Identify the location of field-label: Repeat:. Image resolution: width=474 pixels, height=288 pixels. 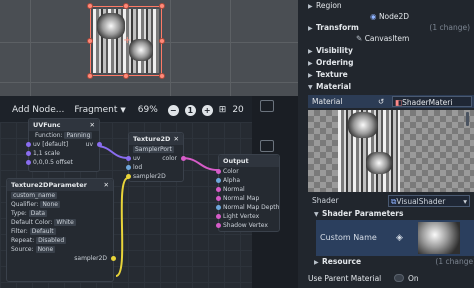
(23, 240).